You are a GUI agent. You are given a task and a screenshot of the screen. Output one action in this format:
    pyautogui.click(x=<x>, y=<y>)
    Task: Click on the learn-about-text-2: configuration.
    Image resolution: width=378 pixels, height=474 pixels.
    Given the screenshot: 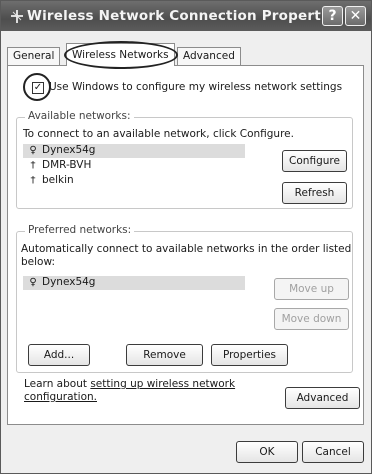 What is the action you would take?
    pyautogui.click(x=60, y=397)
    